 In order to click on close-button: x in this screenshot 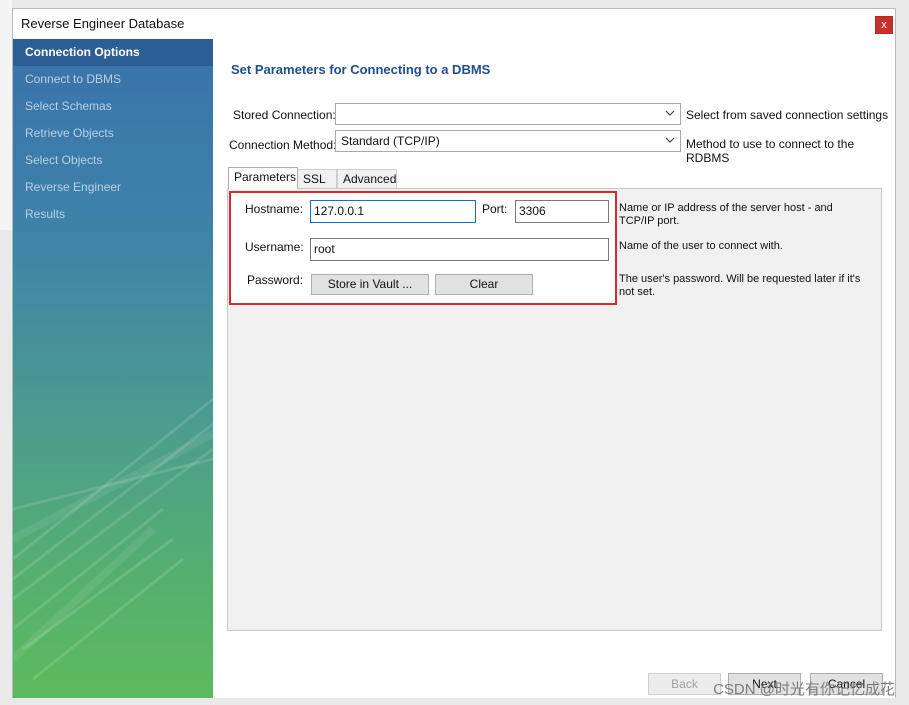, I will do `click(884, 25)`.